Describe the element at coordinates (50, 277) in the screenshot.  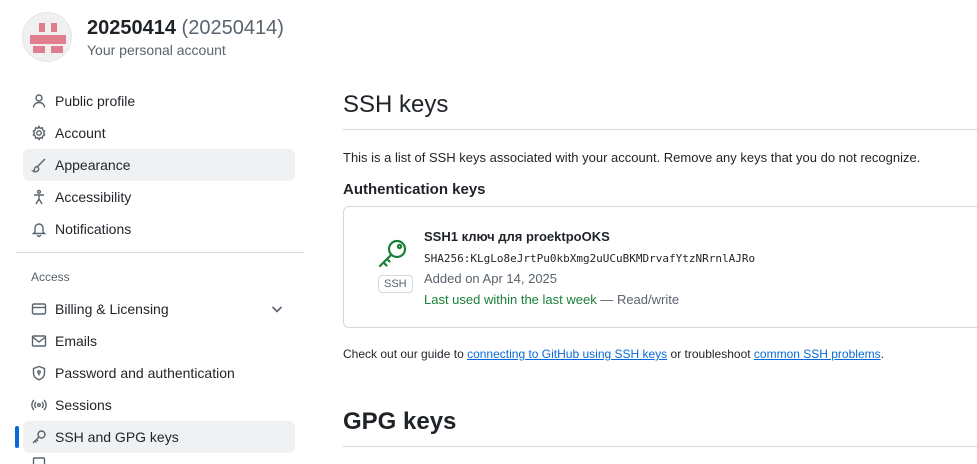
I see `sidebar-heading-access: Access` at that location.